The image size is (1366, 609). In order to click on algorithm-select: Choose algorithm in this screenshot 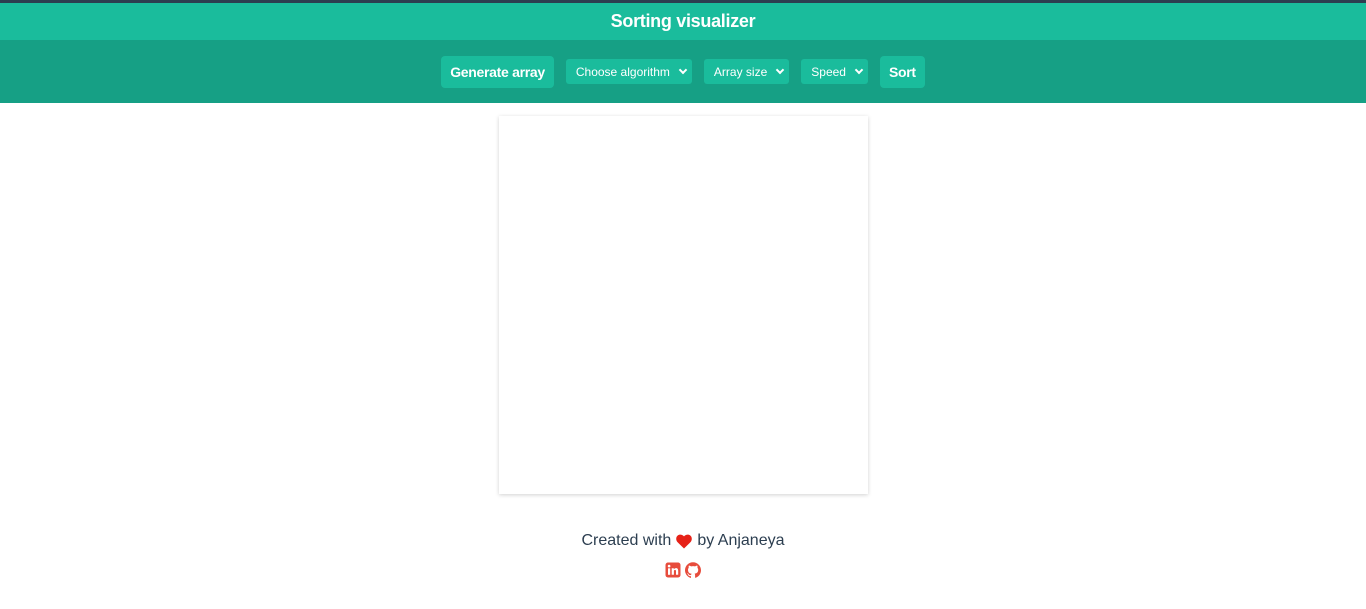, I will do `click(628, 71)`.